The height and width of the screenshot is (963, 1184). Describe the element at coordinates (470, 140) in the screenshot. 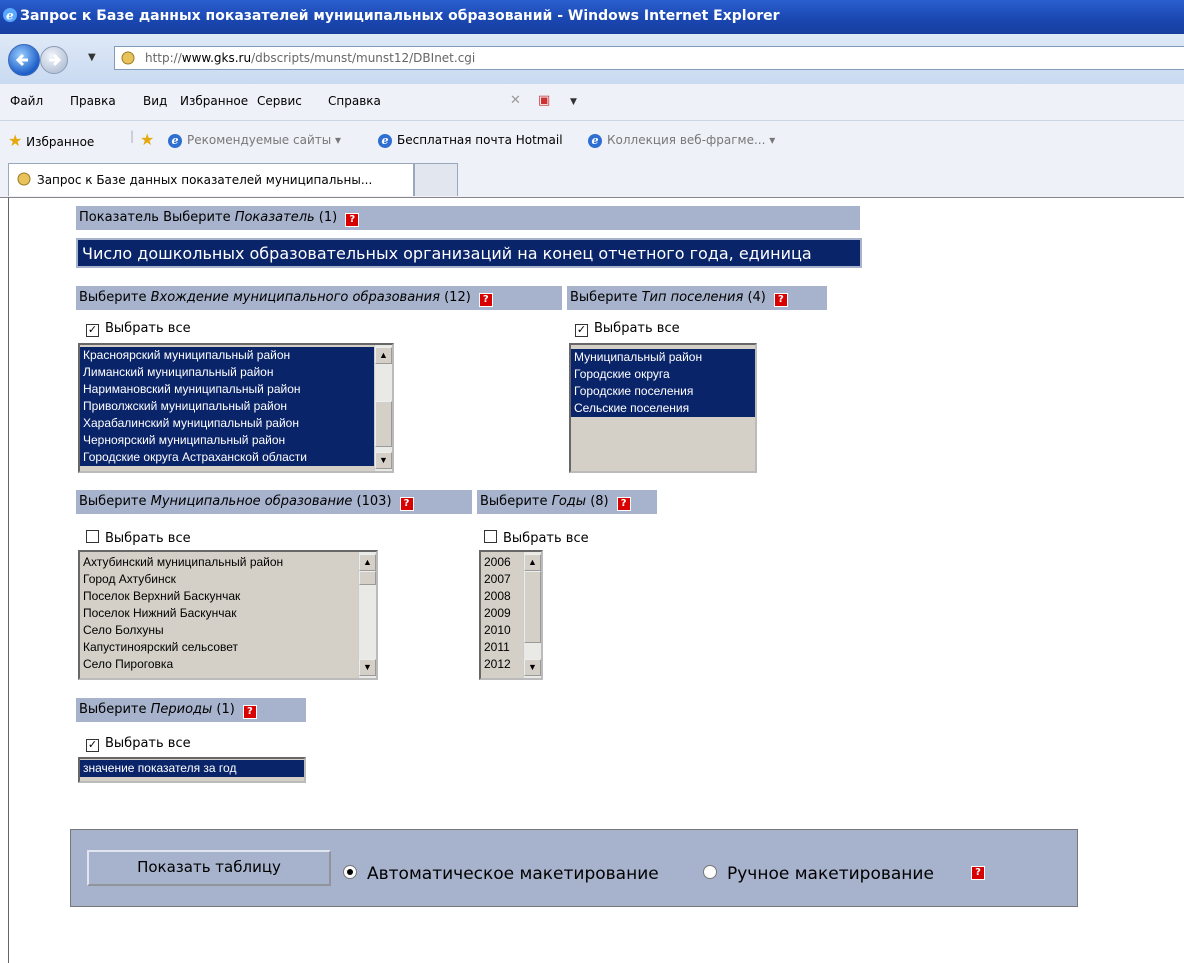

I see `favorites-item-hotmail: e Бесплатная почта Hotmail` at that location.